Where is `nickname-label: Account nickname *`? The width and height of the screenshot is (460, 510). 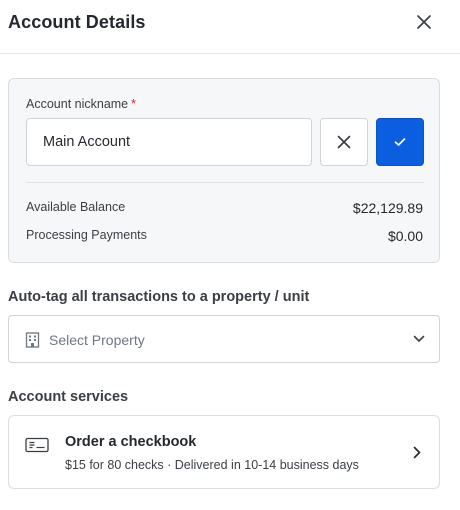
nickname-label: Account nickname * is located at coordinates (81, 104).